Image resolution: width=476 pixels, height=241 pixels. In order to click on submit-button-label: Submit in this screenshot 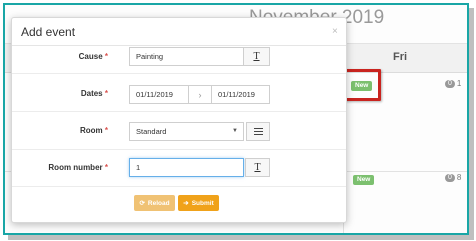, I will do `click(202, 203)`.